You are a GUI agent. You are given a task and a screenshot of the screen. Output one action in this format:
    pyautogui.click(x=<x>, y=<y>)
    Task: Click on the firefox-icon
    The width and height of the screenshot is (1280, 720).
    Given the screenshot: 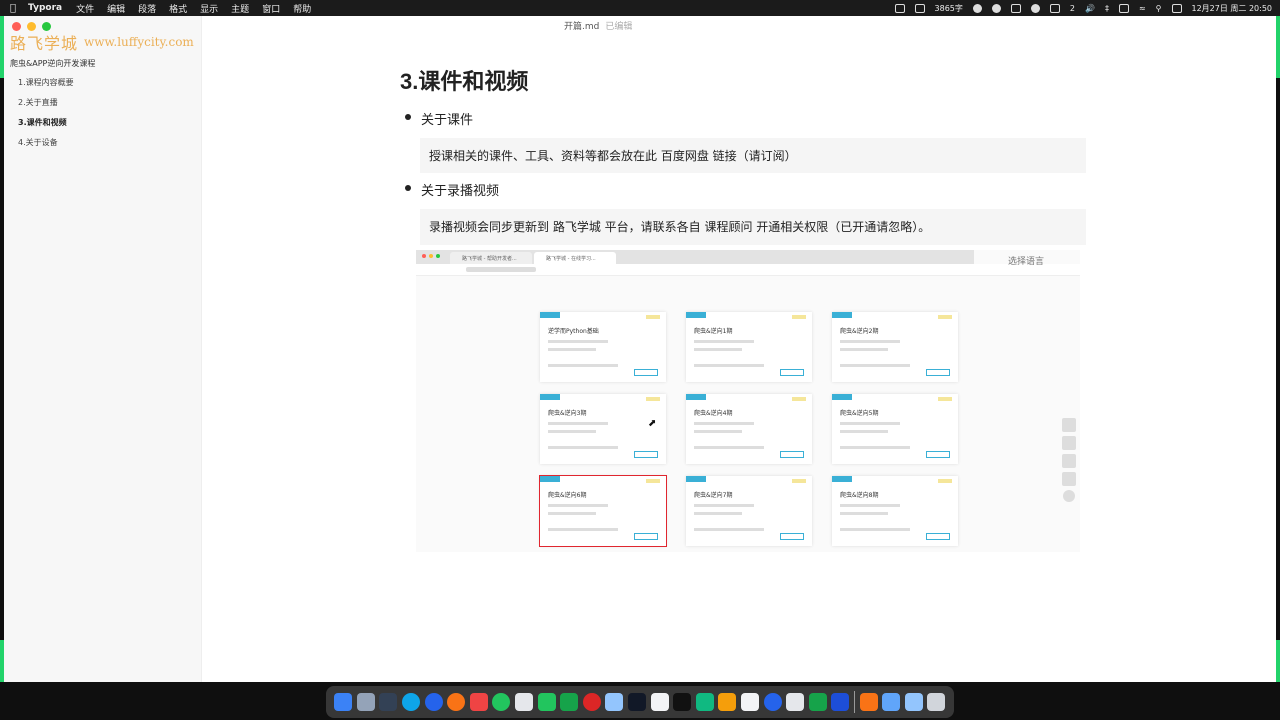 What is the action you would take?
    pyautogui.click(x=456, y=702)
    